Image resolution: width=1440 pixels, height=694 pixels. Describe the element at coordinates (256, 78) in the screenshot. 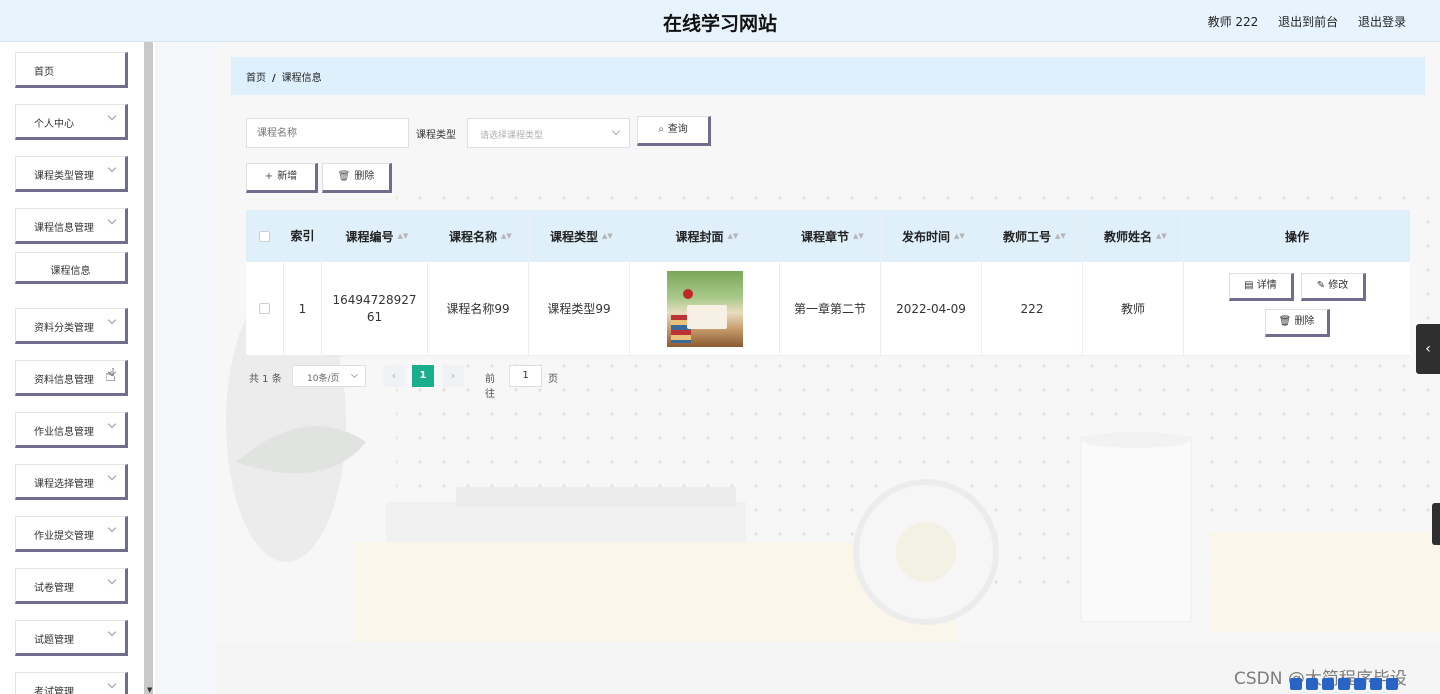

I see `breadcrumb-home: 首页` at that location.